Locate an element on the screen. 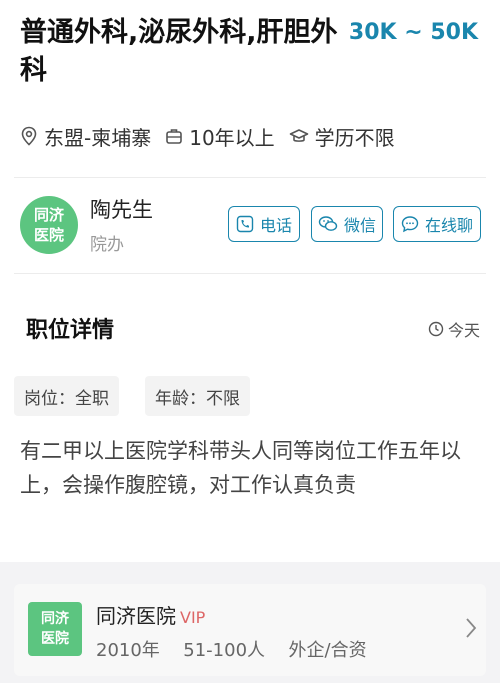 Image resolution: width=500 pixels, height=683 pixels. recruiter-department: 院办 is located at coordinates (107, 245).